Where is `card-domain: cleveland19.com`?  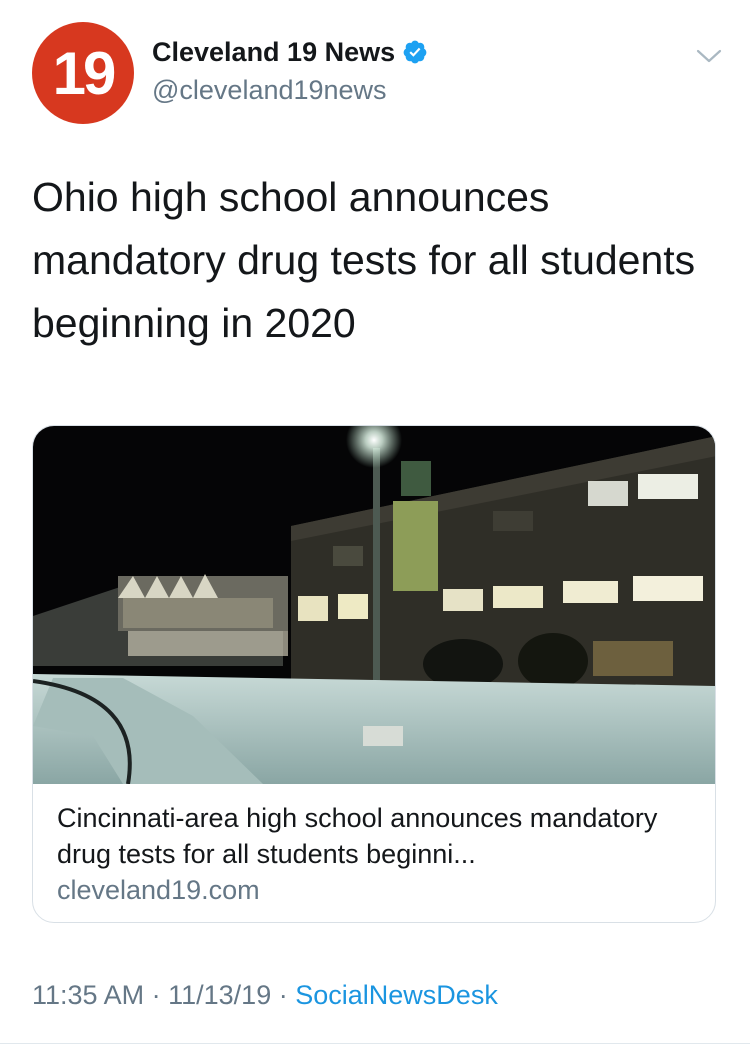 card-domain: cleveland19.com is located at coordinates (158, 890).